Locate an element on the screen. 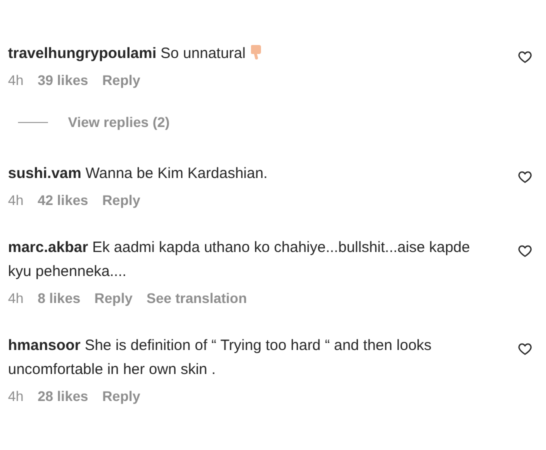 This screenshot has width=546, height=450. likes-link: 39 likes is located at coordinates (63, 80).